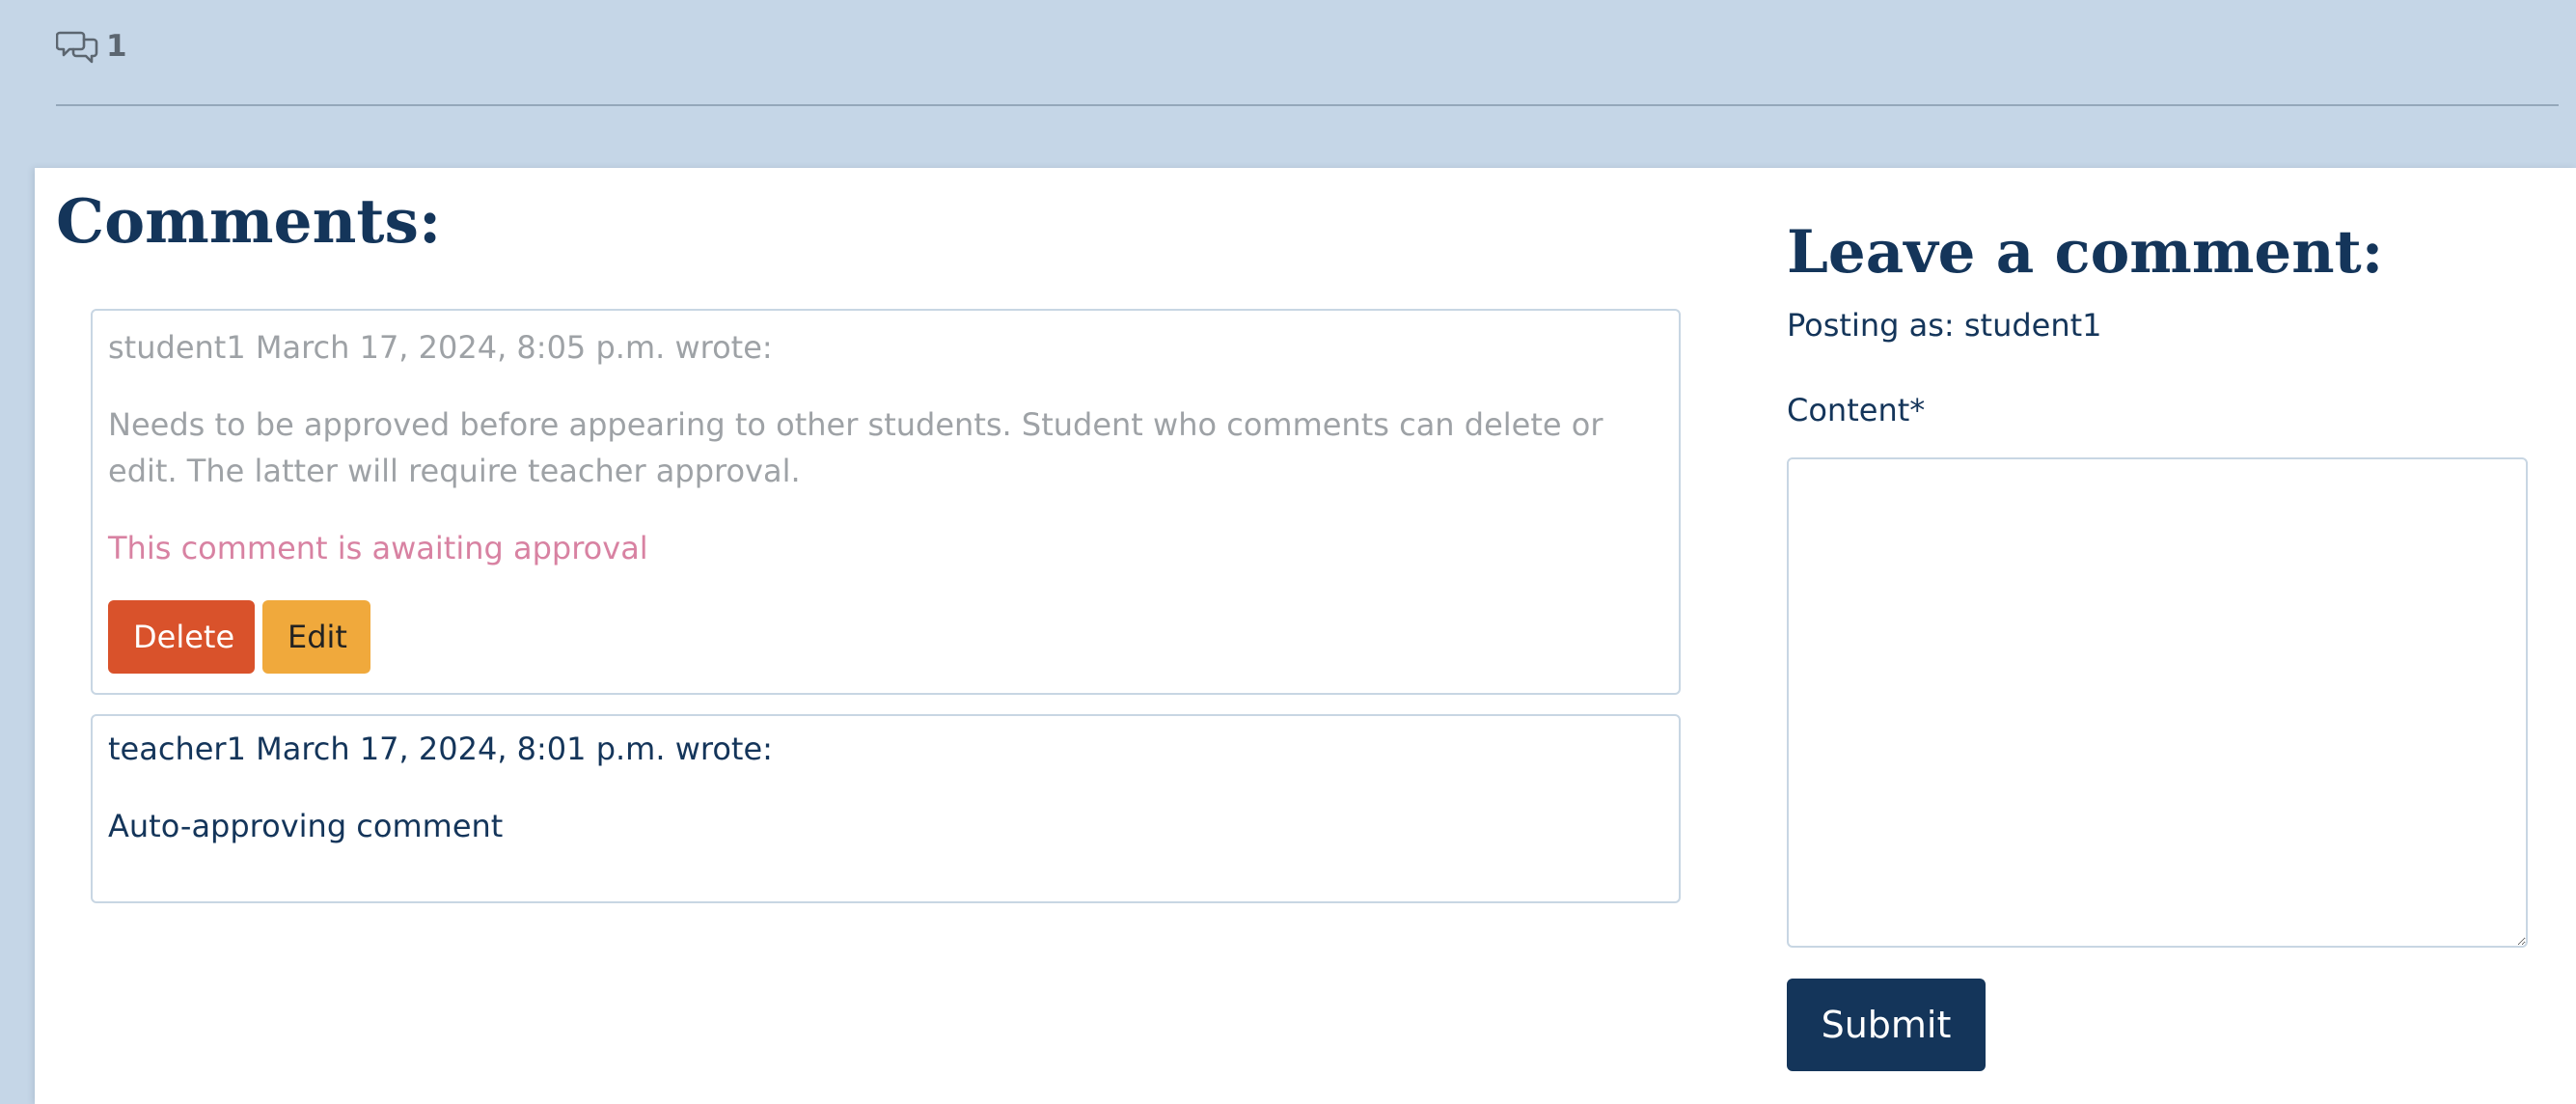 The height and width of the screenshot is (1104, 2576). Describe the element at coordinates (2157, 702) in the screenshot. I see `content-textarea` at that location.